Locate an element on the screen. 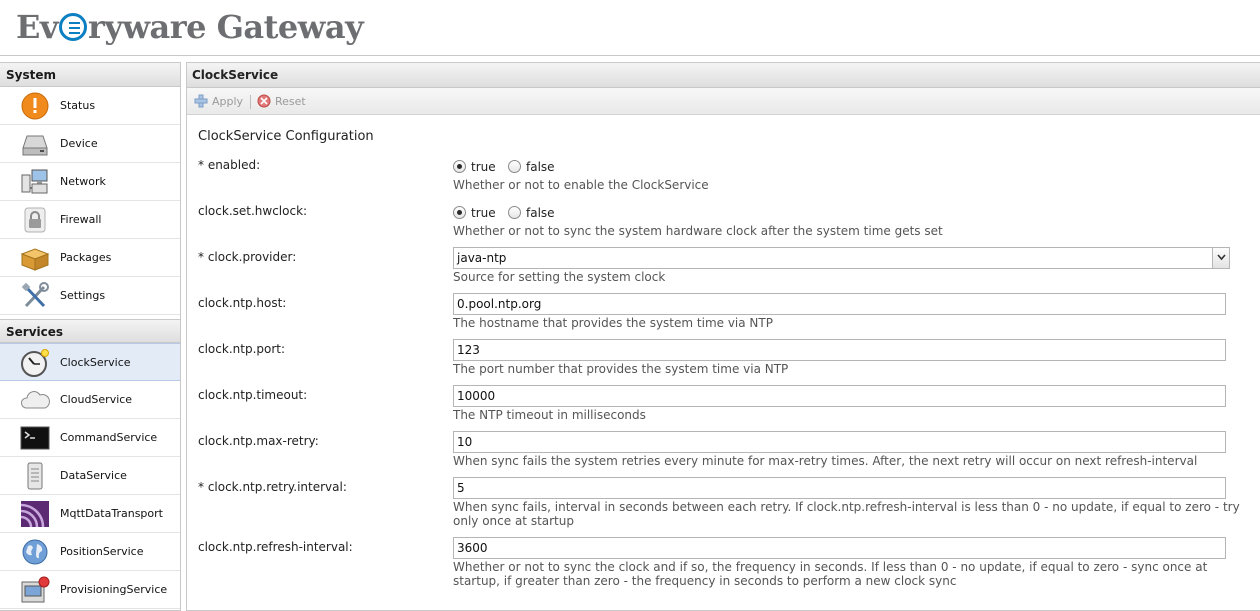  apply-button: Apply is located at coordinates (218, 101).